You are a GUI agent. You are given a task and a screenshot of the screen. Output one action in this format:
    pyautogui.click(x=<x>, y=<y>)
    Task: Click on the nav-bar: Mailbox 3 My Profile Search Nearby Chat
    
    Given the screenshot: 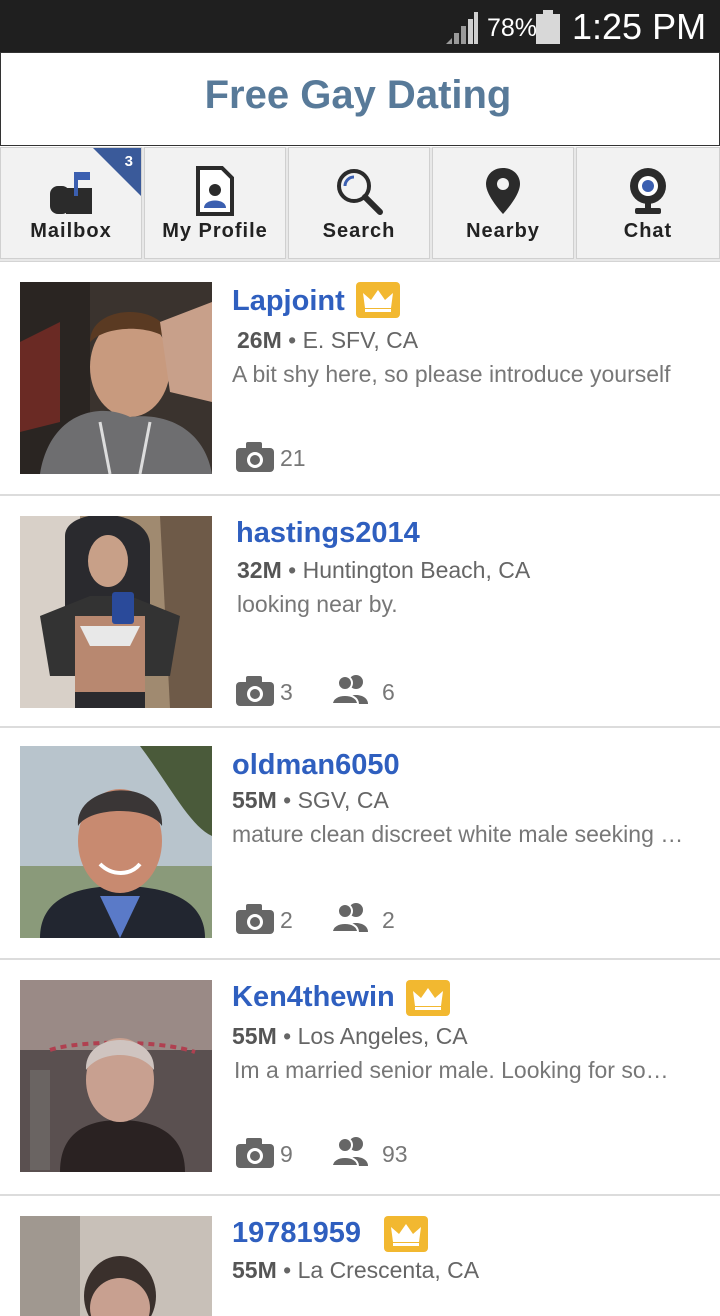 What is the action you would take?
    pyautogui.click(x=360, y=204)
    